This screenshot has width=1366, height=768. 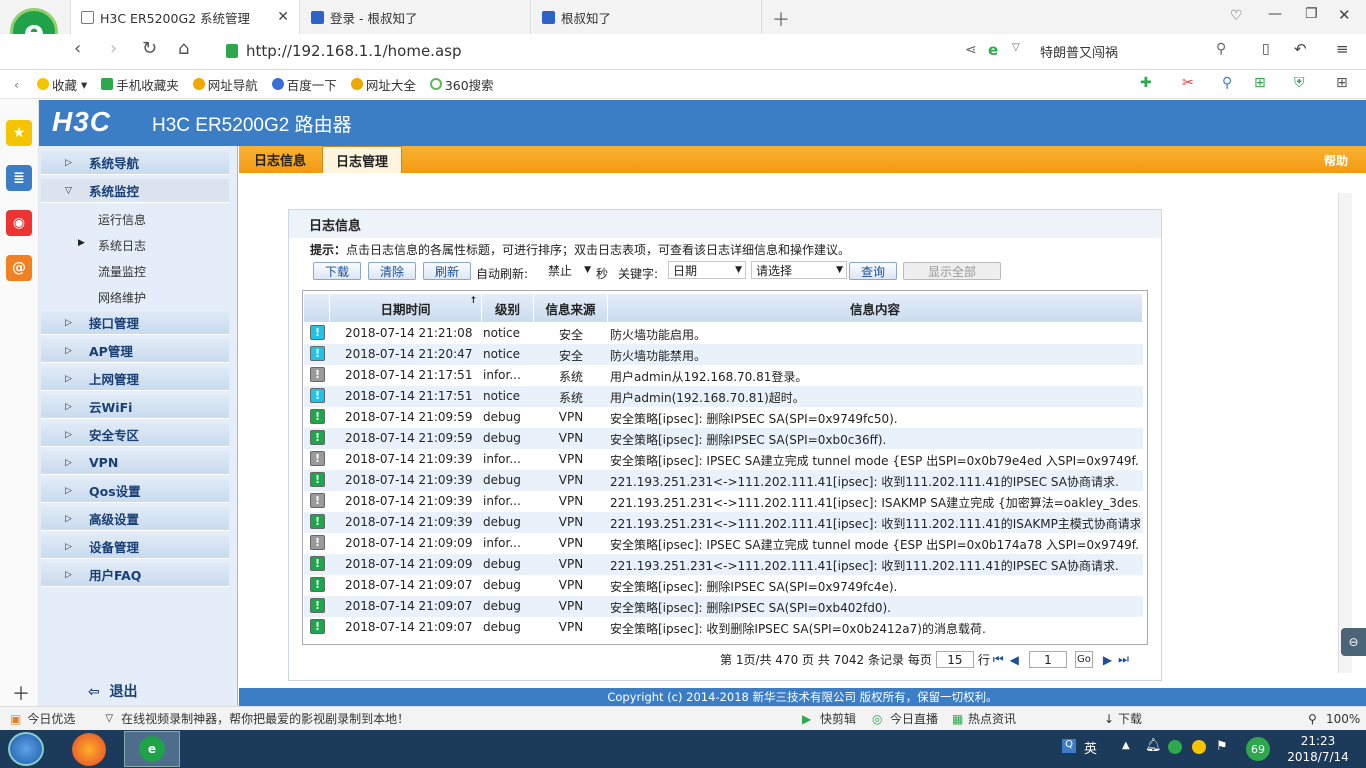 What do you see at coordinates (51, 718) in the screenshot?
I see `today-picks: 今日优选` at bounding box center [51, 718].